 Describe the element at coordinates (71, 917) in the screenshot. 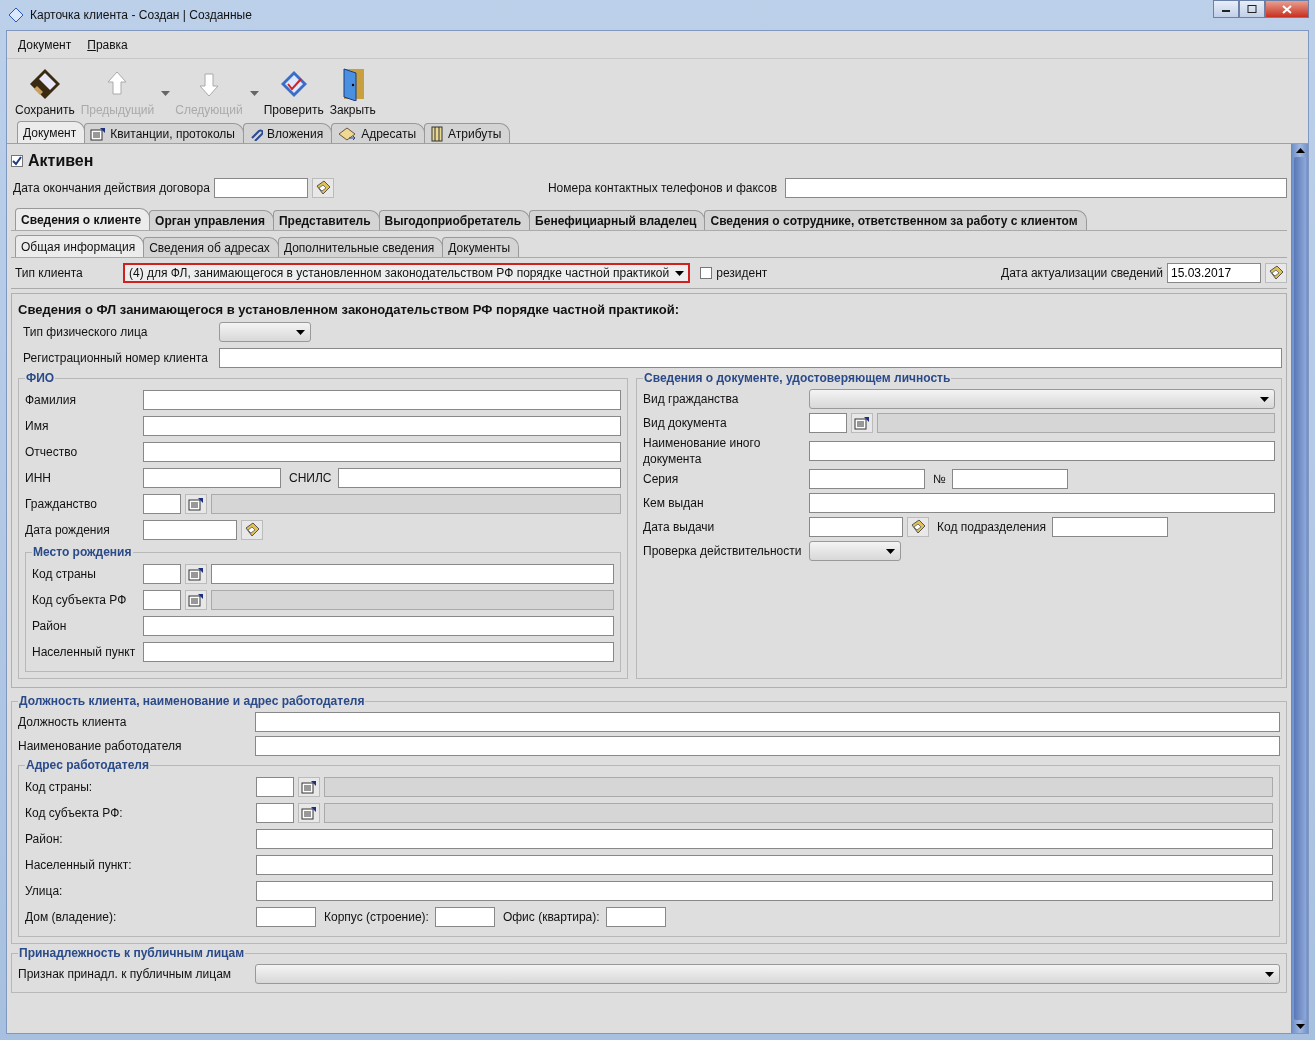

I see `field-label: Дом (владение):` at that location.